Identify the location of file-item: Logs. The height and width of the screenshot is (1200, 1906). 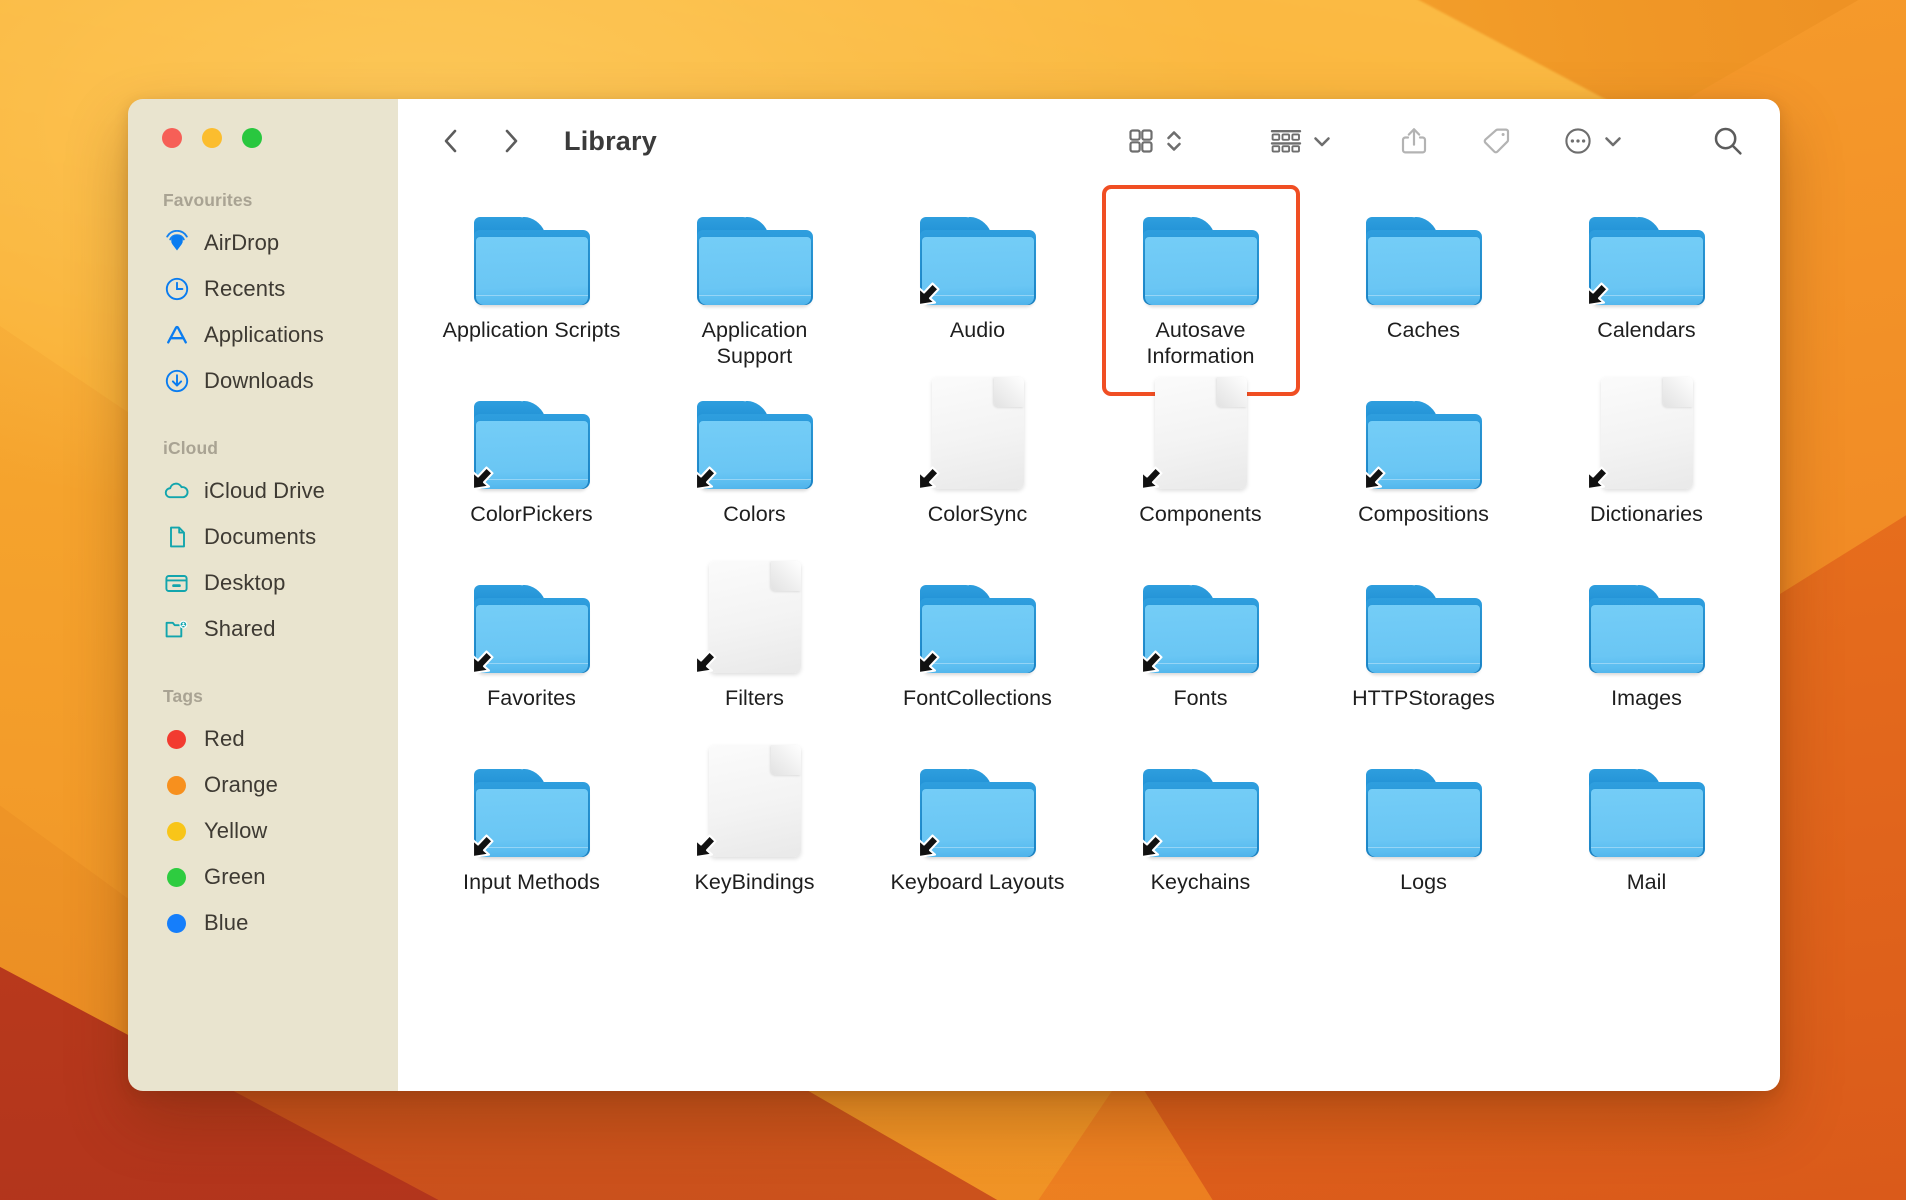
(1423, 845).